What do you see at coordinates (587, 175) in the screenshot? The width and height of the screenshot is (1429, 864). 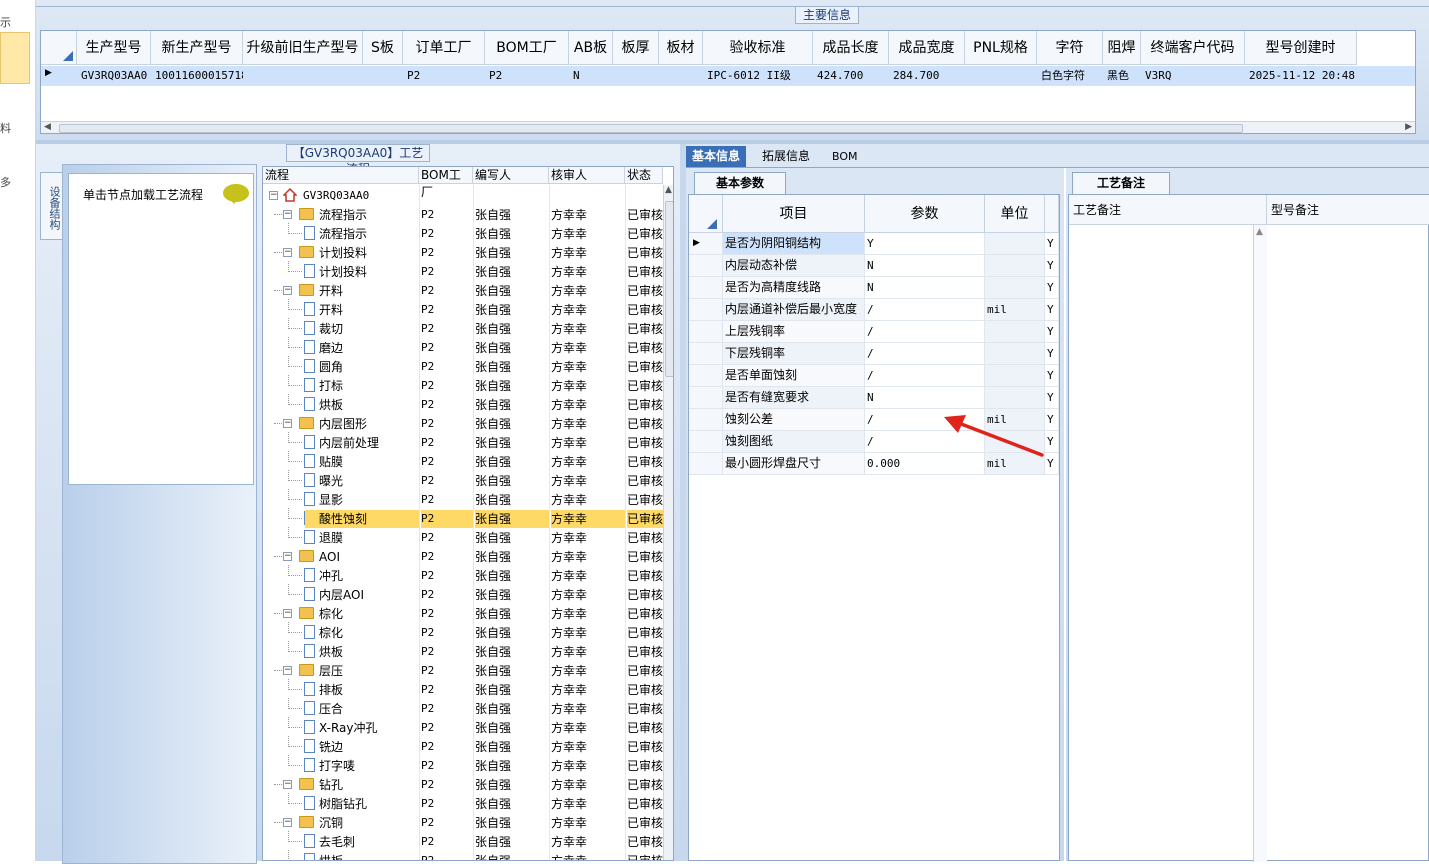 I see `tree-col-header-3: 核审人` at bounding box center [587, 175].